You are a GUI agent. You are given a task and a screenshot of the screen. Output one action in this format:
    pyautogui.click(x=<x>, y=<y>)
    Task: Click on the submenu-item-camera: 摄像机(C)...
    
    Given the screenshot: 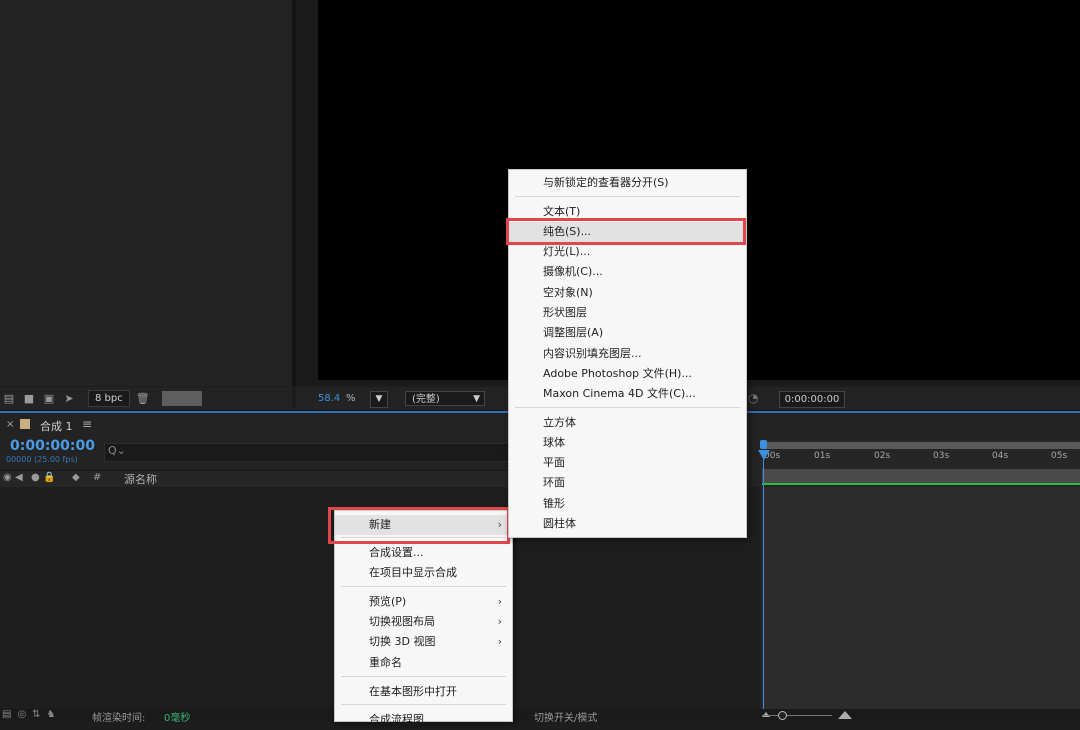 What is the action you would take?
    pyautogui.click(x=627, y=272)
    